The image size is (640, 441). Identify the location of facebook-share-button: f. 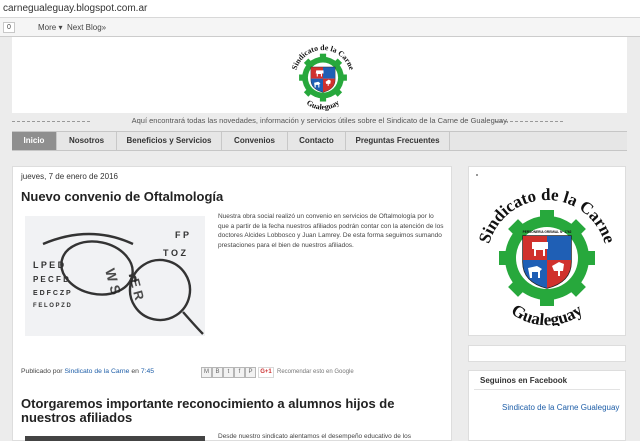
(239, 372).